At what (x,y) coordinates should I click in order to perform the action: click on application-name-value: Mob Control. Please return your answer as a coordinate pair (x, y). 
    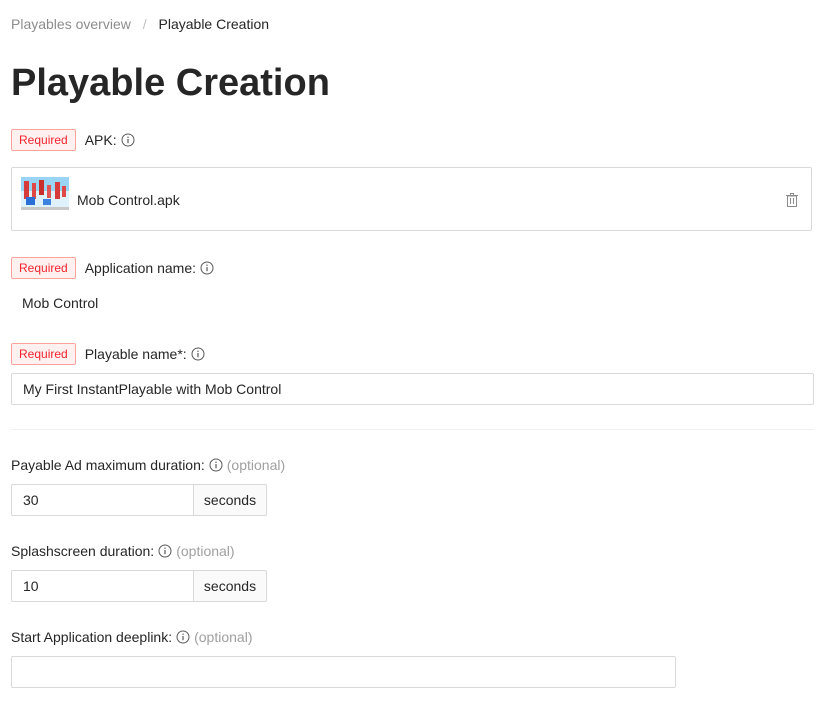
    Looking at the image, I should click on (60, 303).